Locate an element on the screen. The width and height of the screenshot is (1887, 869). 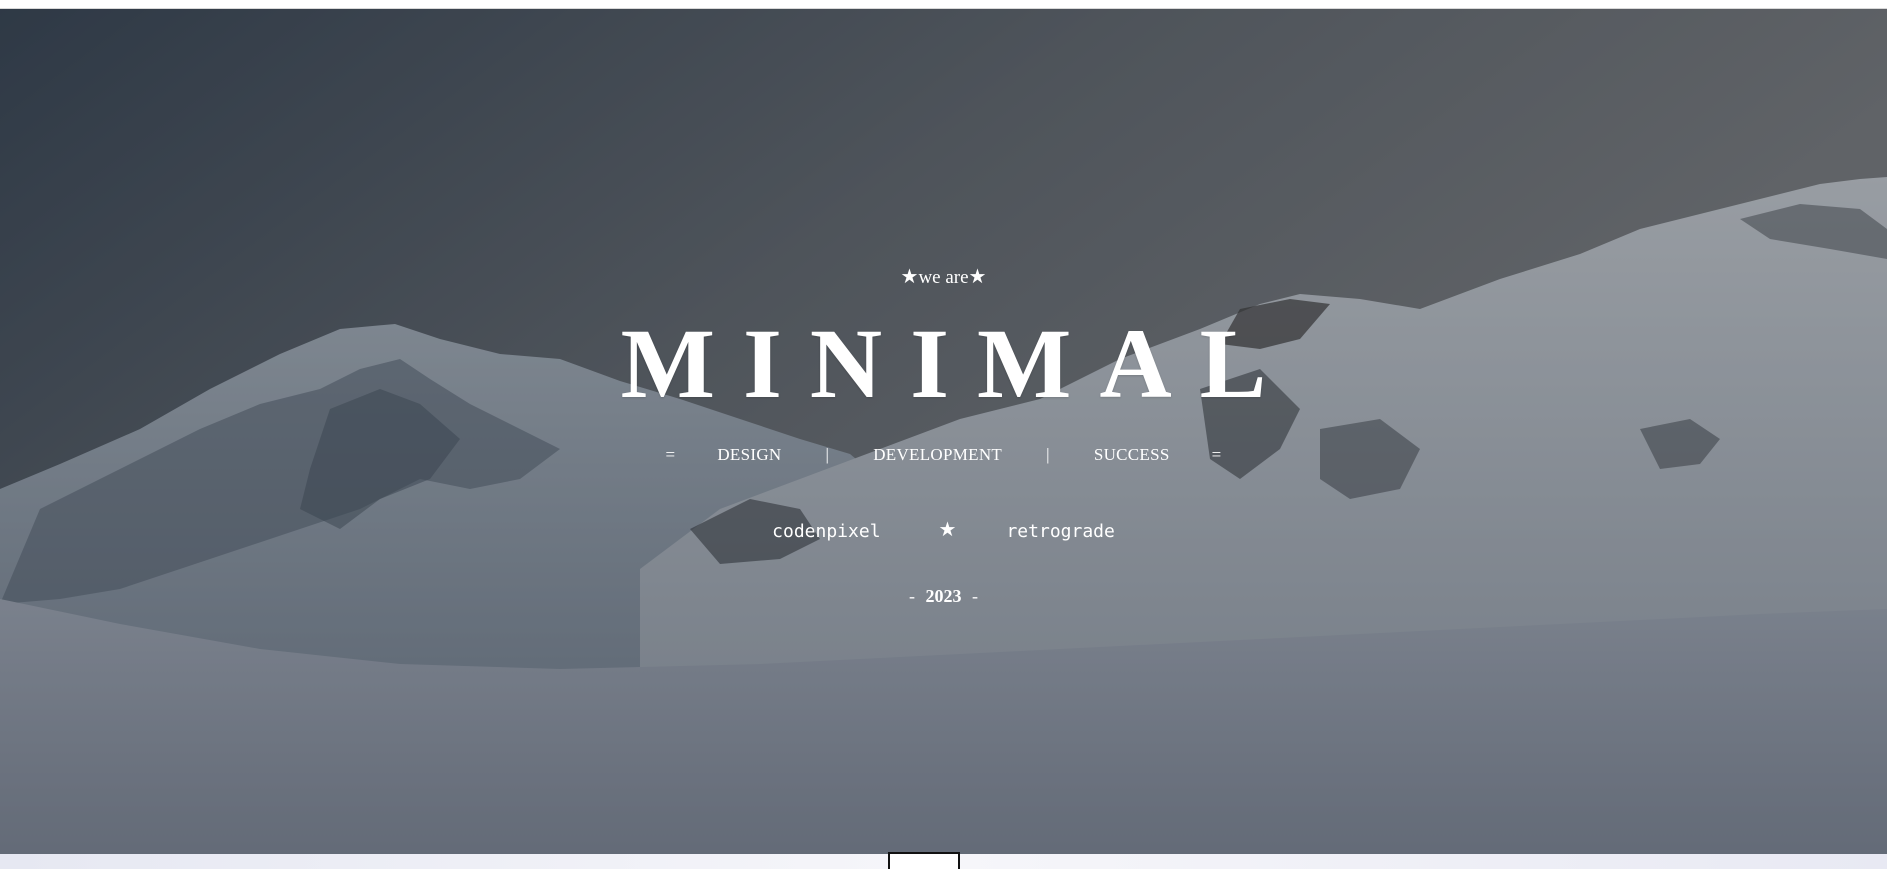
services-line: = DESIGN | DEVELOPMENT | SUCCESS = is located at coordinates (943, 455).